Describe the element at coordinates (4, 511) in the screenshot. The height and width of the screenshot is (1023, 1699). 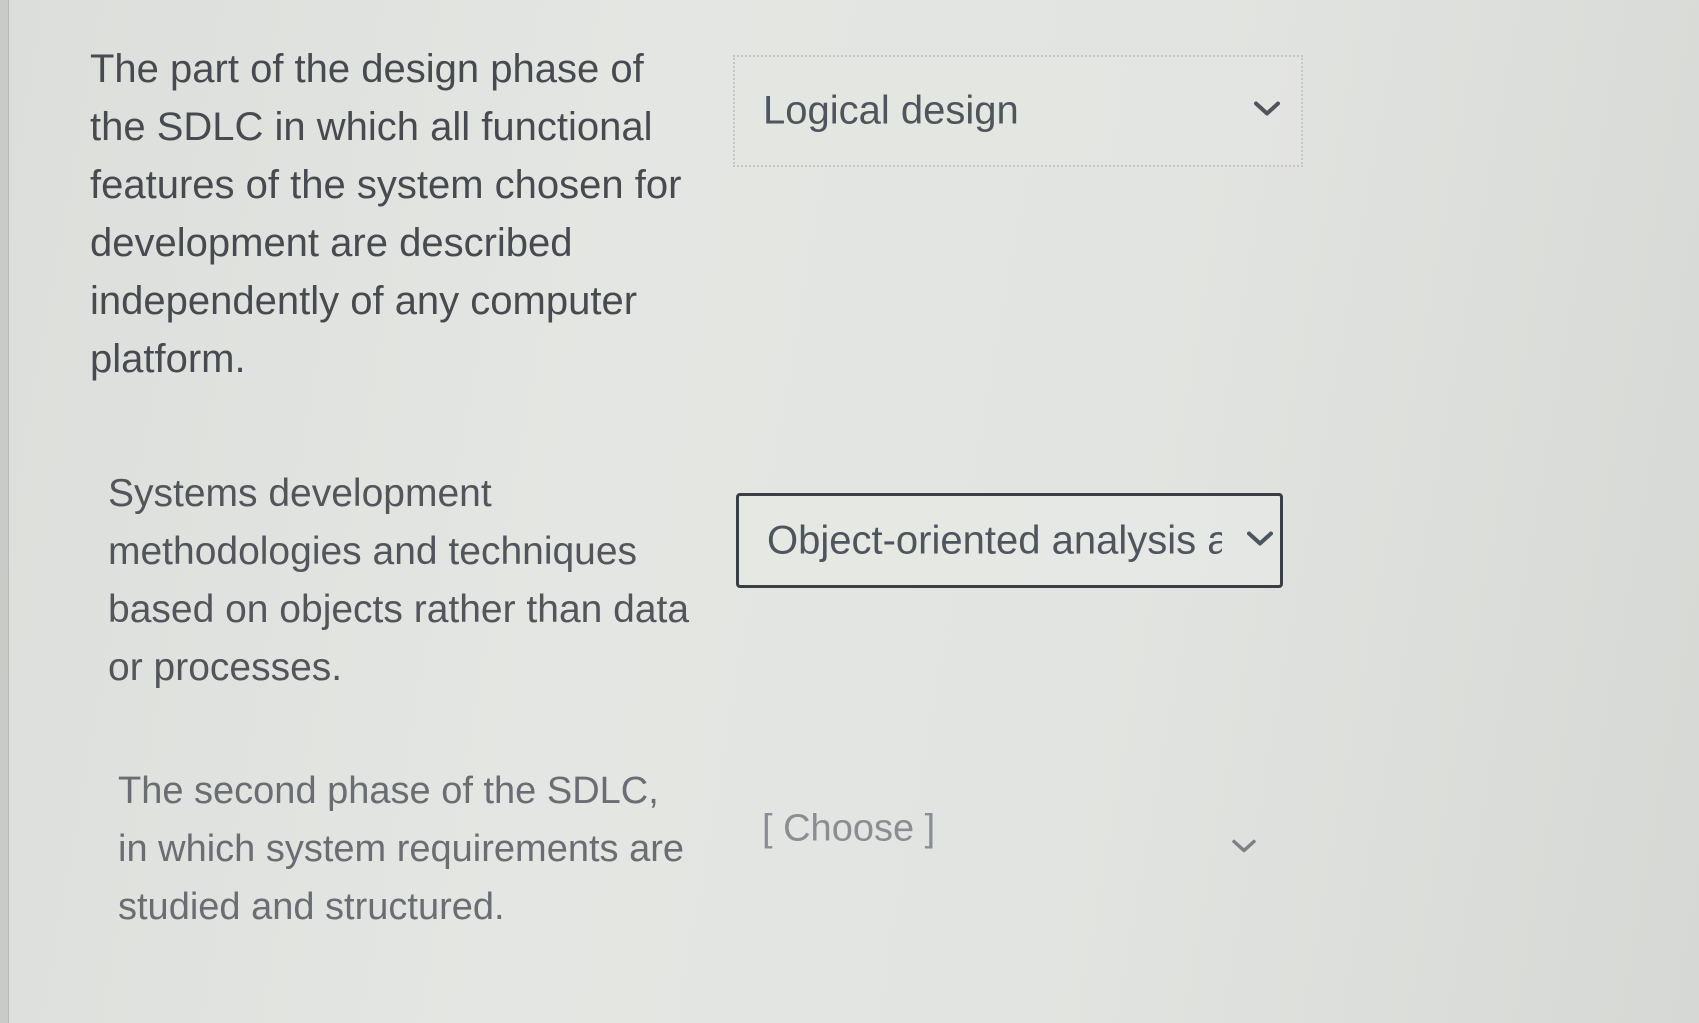
I see `left-edge-divider` at that location.